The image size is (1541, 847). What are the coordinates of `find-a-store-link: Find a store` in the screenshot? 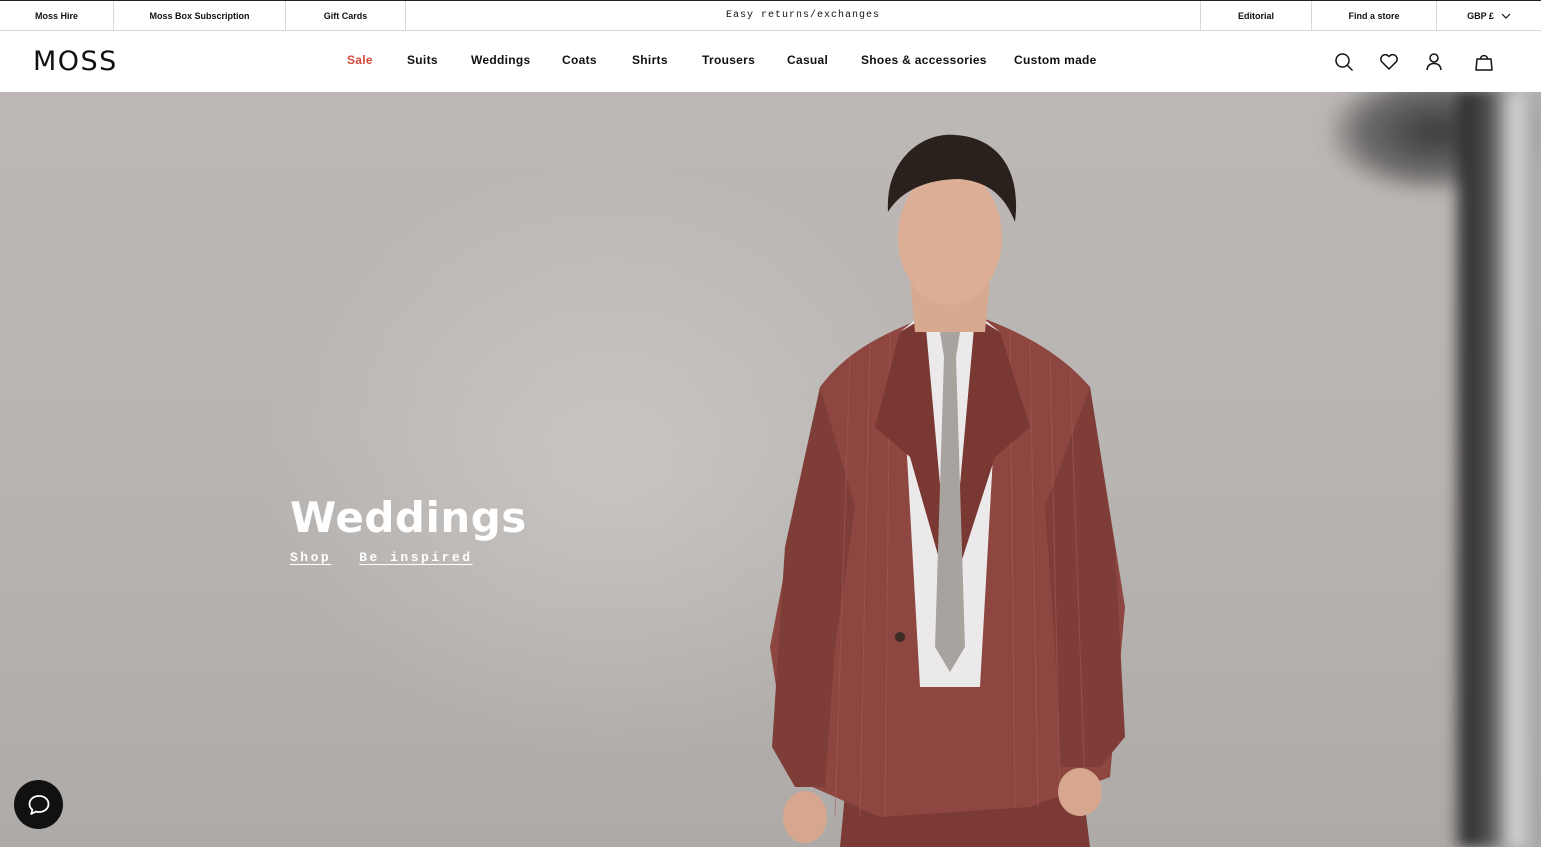 It's located at (1374, 15).